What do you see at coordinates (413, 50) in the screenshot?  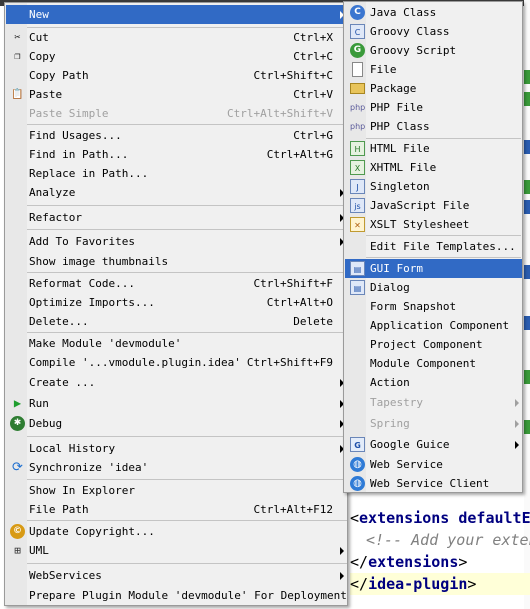 I see `menu-item-label: Groovy Script` at bounding box center [413, 50].